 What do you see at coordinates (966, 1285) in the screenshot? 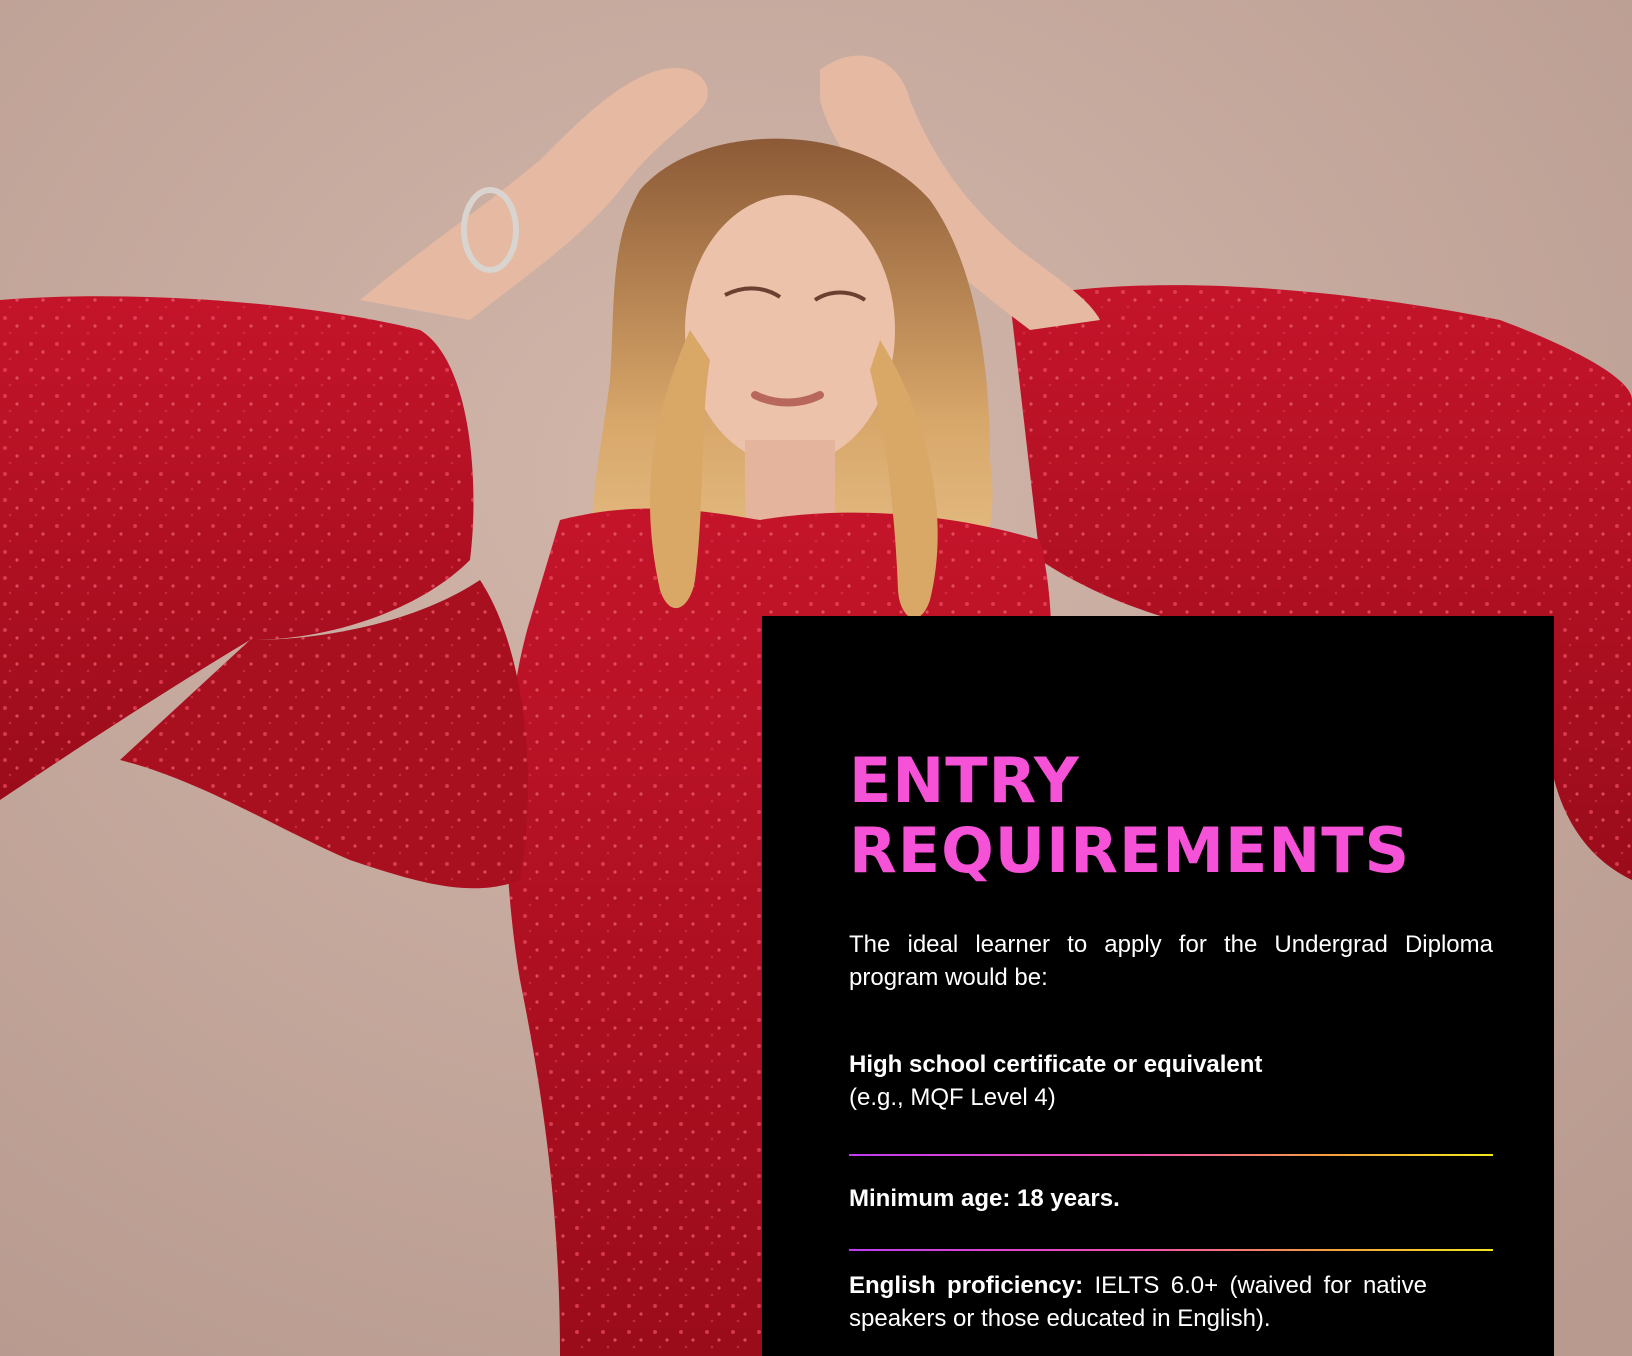
I see `requirement-english-label: English proficiency:` at bounding box center [966, 1285].